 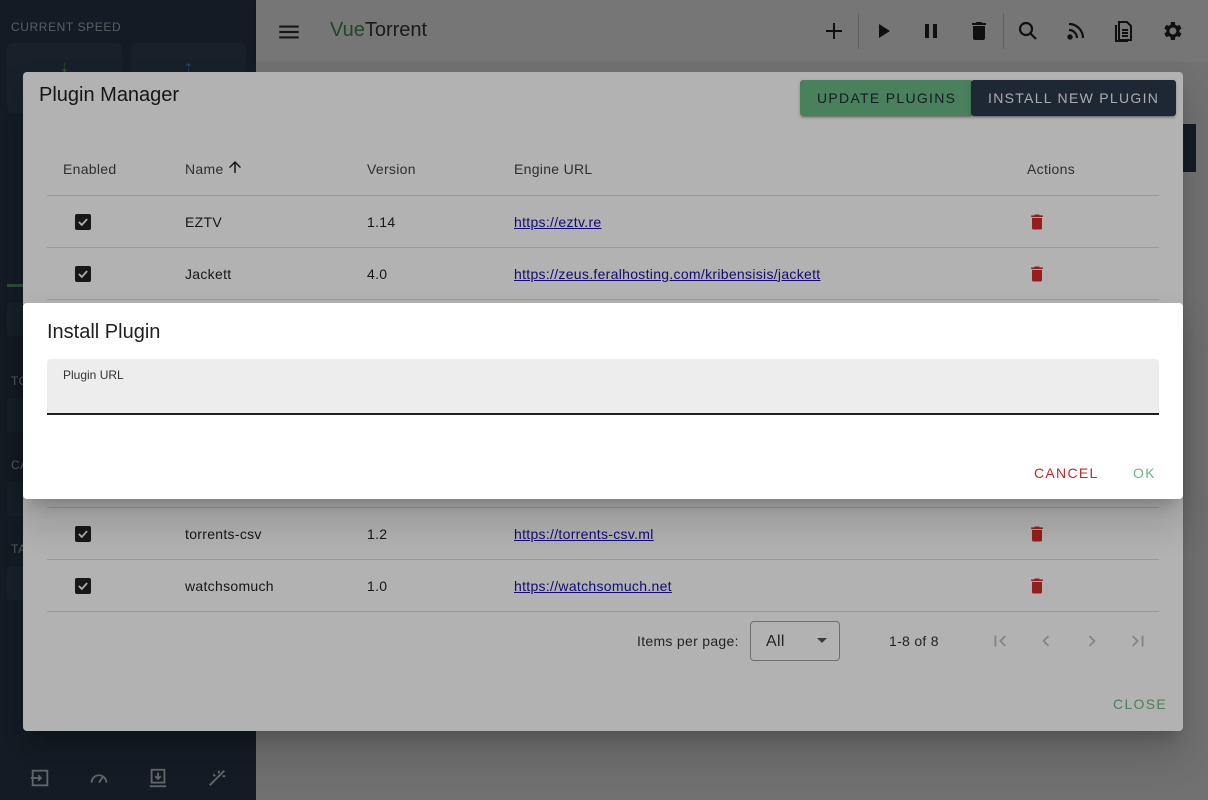 I want to click on plugin-url-field: Plugin URL, so click(x=603, y=387).